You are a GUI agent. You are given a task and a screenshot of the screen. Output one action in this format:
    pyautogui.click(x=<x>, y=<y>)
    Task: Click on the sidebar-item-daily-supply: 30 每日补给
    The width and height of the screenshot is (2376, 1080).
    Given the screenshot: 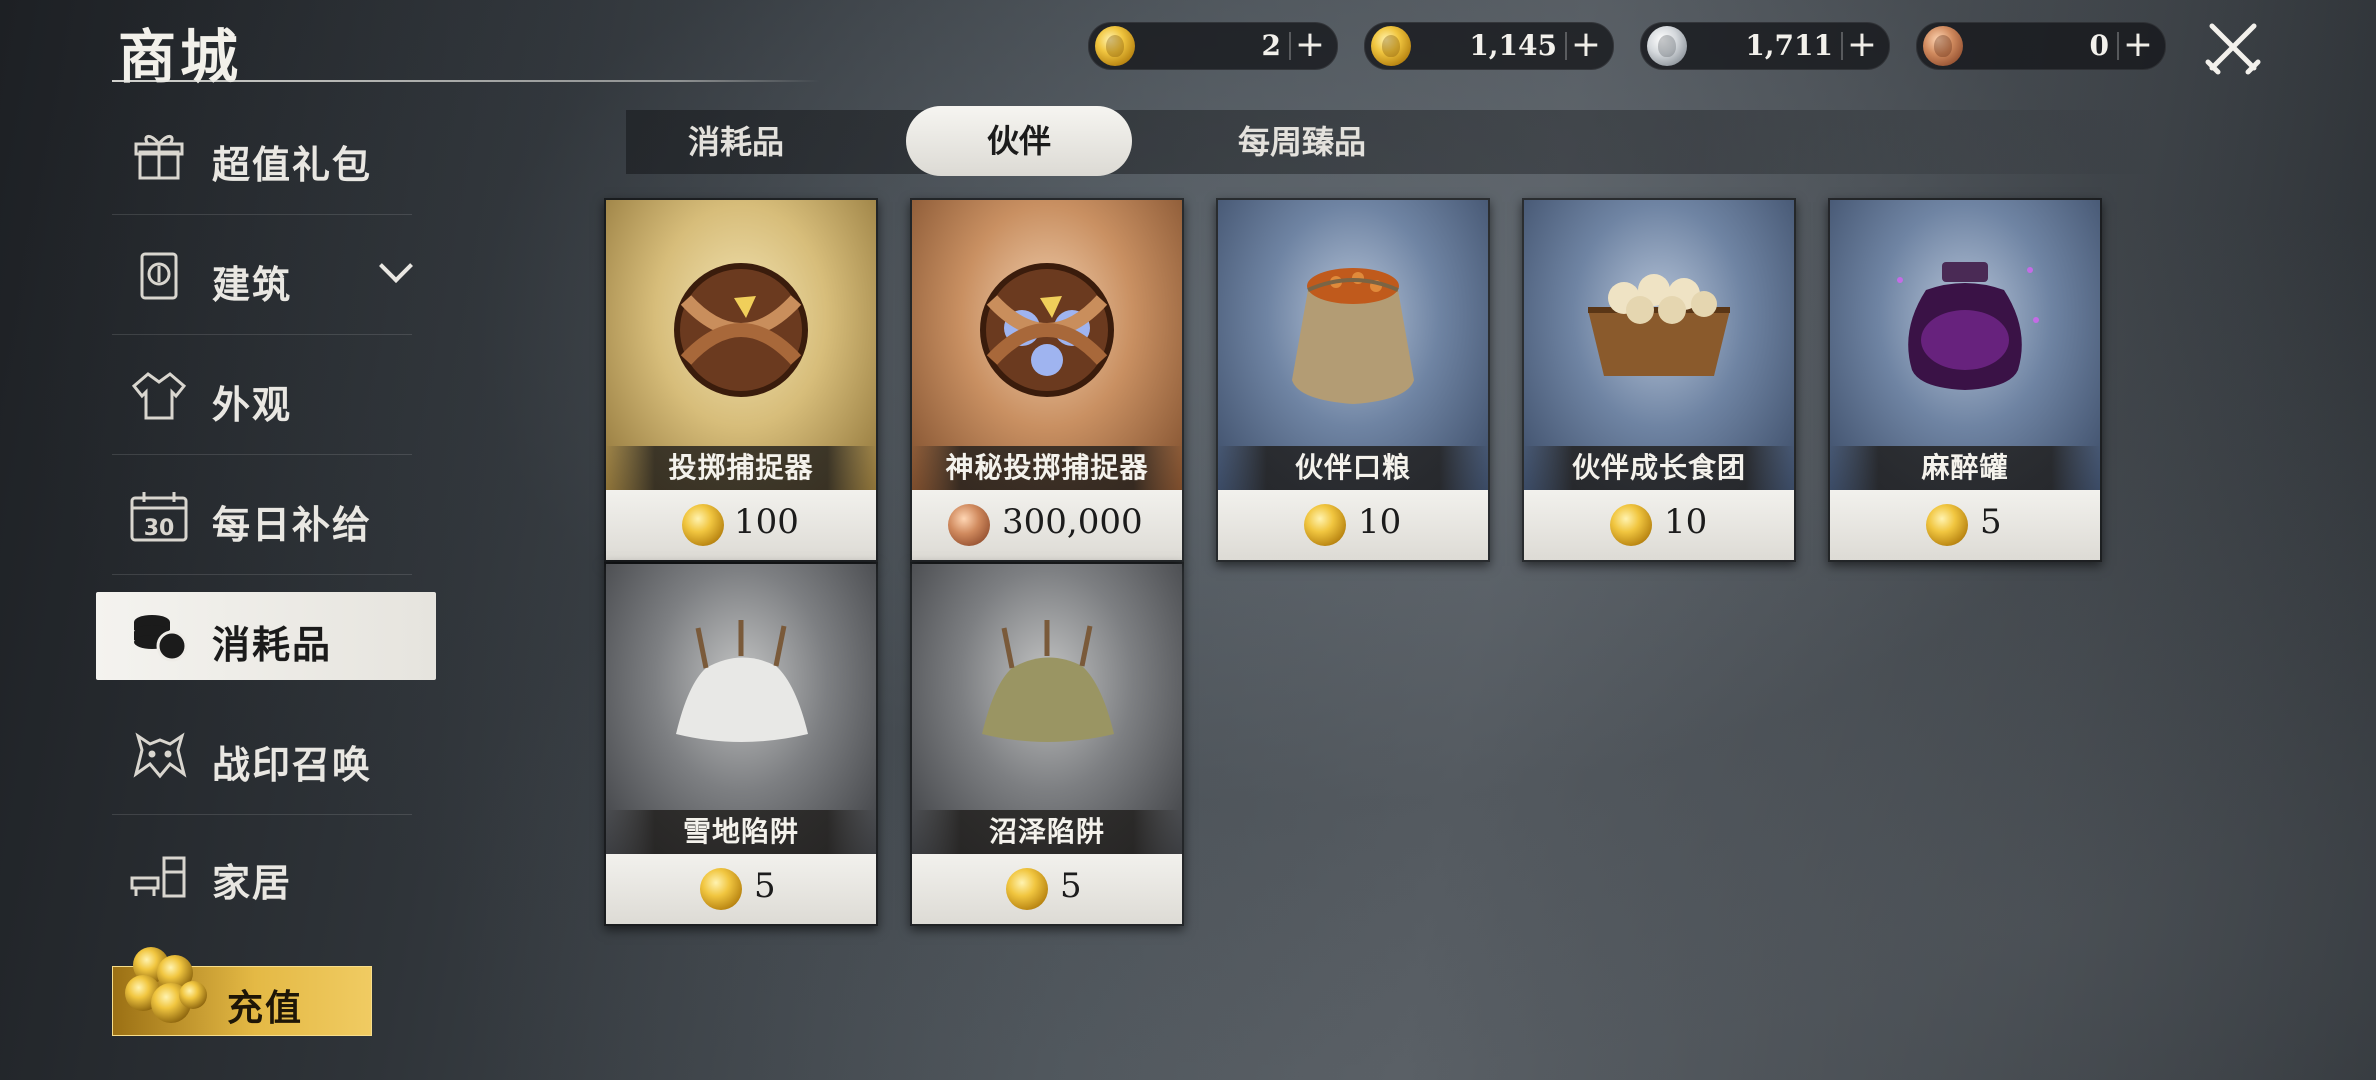 What is the action you would take?
    pyautogui.click(x=269, y=515)
    